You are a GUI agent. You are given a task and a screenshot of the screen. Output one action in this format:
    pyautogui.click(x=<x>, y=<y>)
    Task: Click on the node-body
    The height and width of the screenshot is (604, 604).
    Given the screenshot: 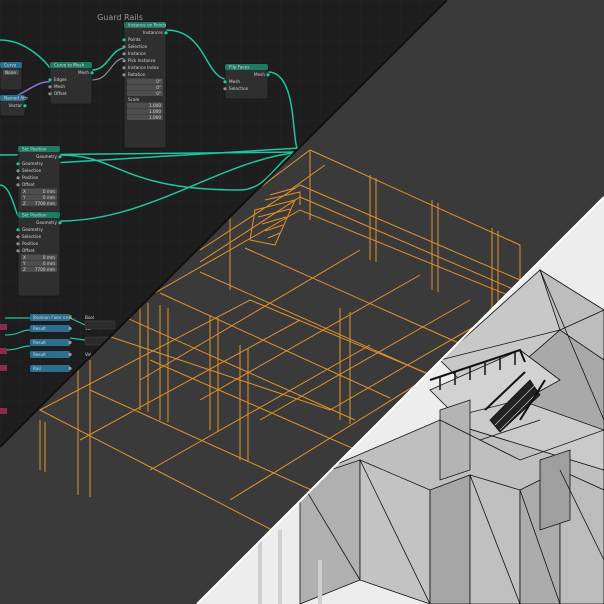 What is the action you would take?
    pyautogui.click(x=71, y=83)
    